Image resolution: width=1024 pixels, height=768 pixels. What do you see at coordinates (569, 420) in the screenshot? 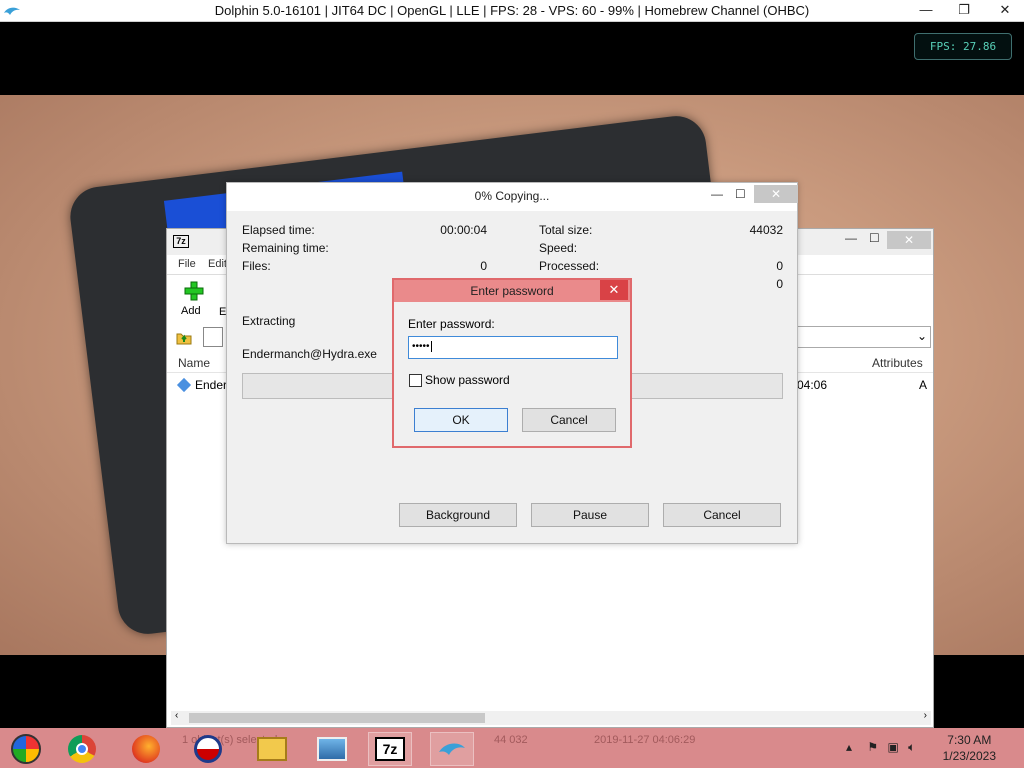
I see `password-cancel-button: Cancel` at bounding box center [569, 420].